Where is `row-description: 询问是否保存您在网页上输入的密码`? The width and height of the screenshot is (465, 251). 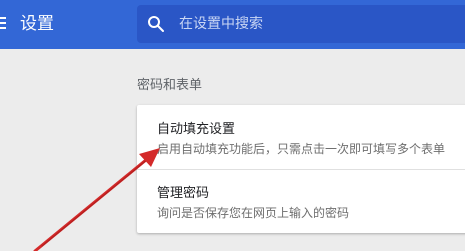 row-description: 询问是否保存您在网页上输入的密码 is located at coordinates (253, 213).